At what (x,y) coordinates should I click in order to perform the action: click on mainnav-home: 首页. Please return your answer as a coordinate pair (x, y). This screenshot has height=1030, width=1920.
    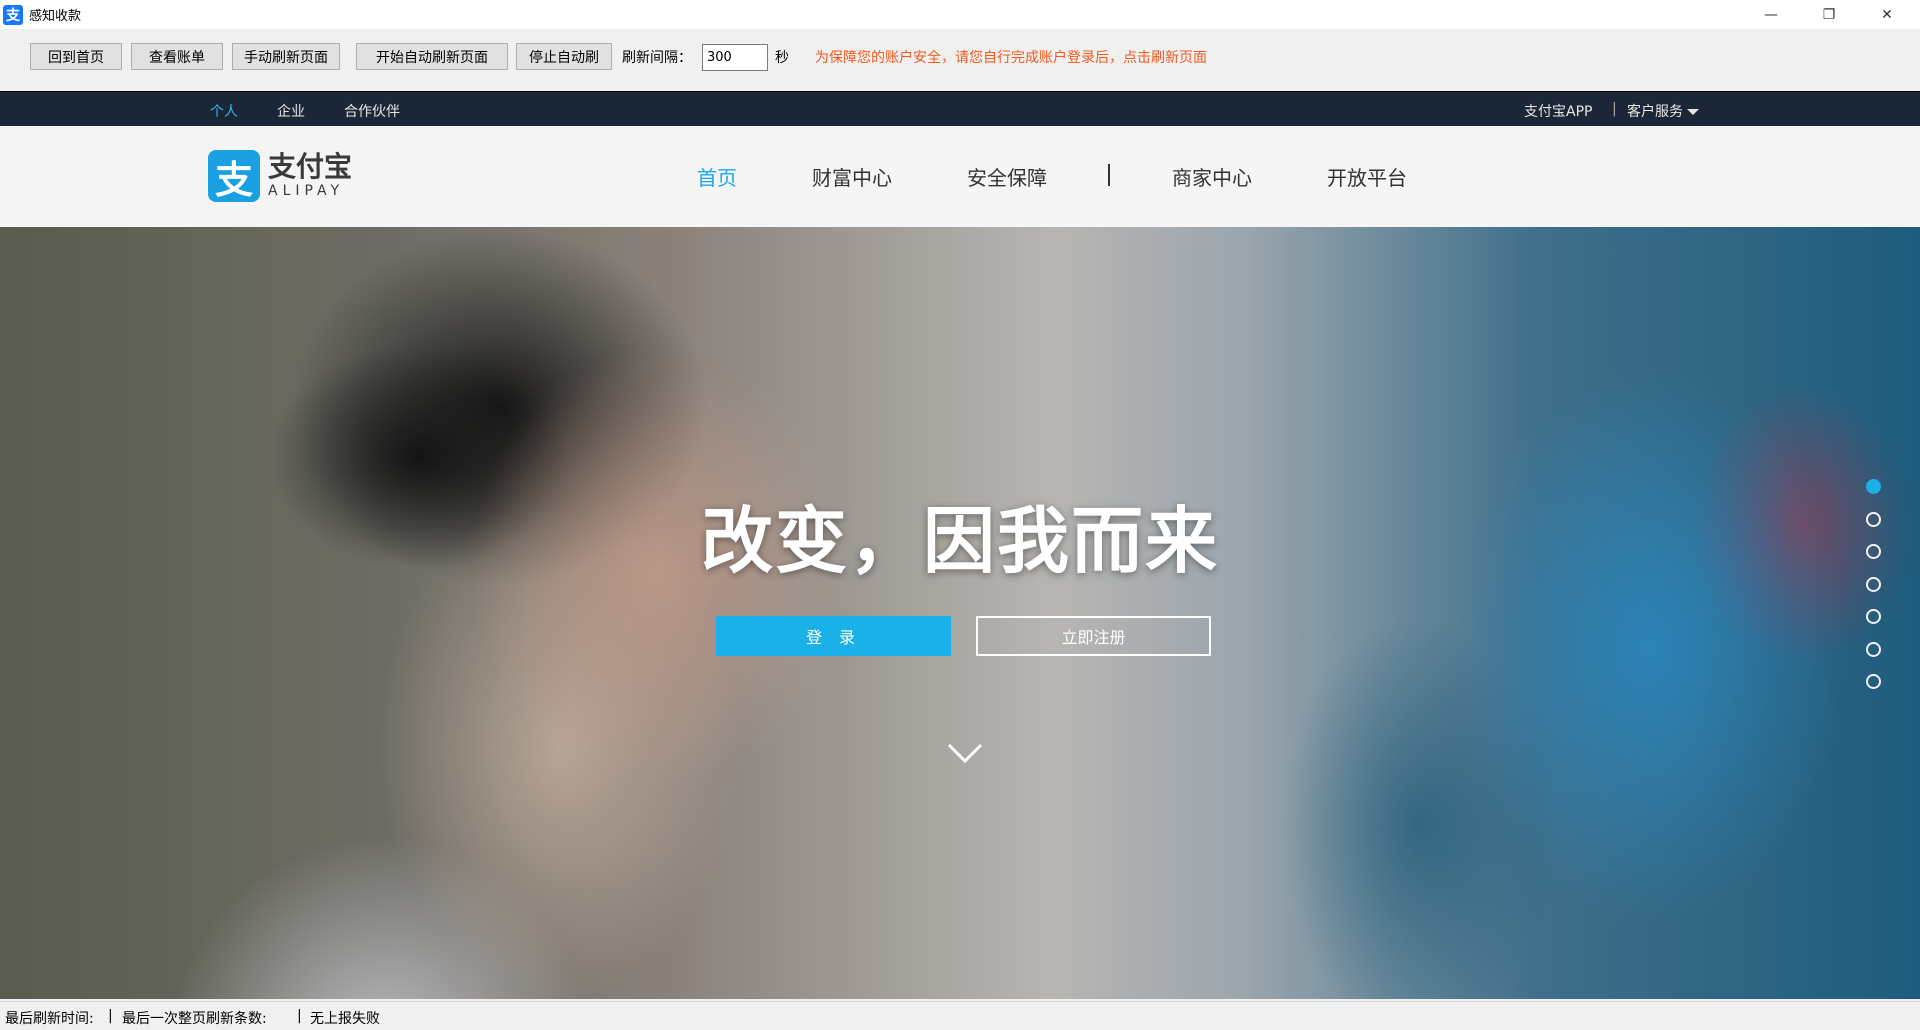
    Looking at the image, I should click on (717, 176).